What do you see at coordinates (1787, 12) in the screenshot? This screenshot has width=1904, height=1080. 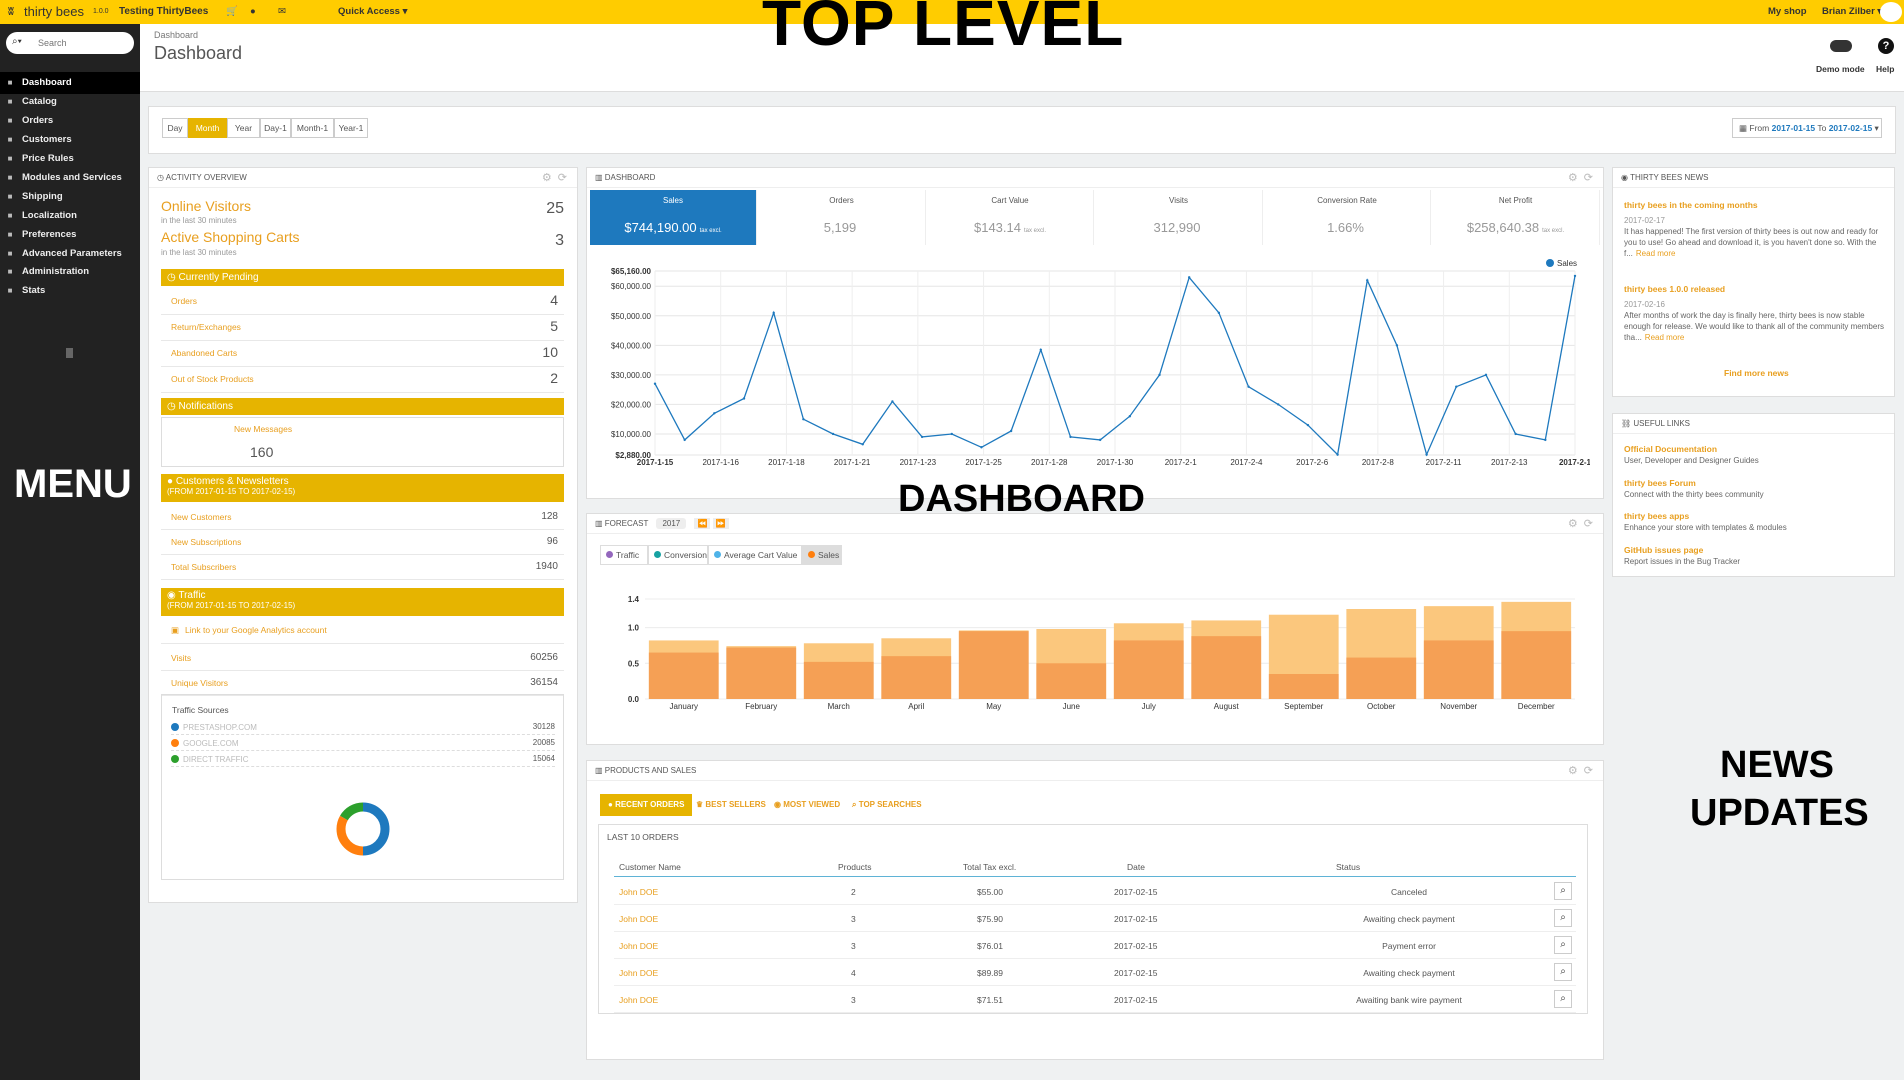 I see `my-shop-link: My shop` at bounding box center [1787, 12].